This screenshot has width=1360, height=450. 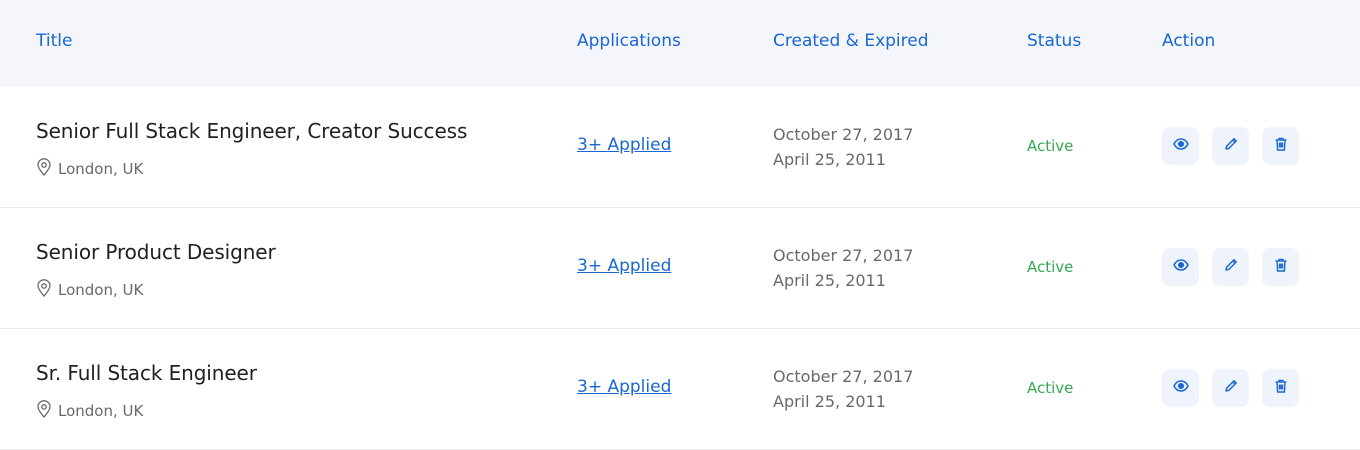 I want to click on header-created-expired: Created & Expired, so click(x=851, y=41).